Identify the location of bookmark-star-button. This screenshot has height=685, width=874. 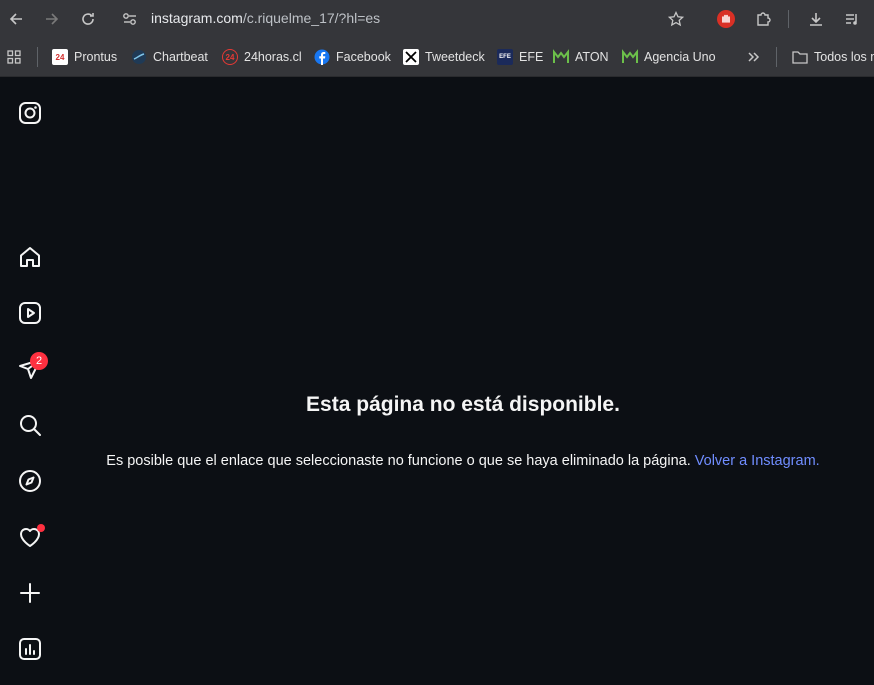
(676, 19).